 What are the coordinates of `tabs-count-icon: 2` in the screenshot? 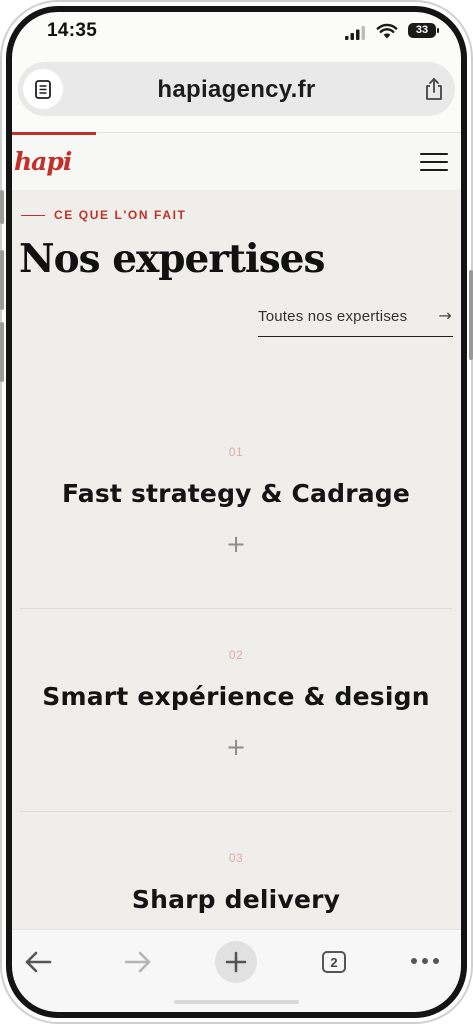 It's located at (334, 962).